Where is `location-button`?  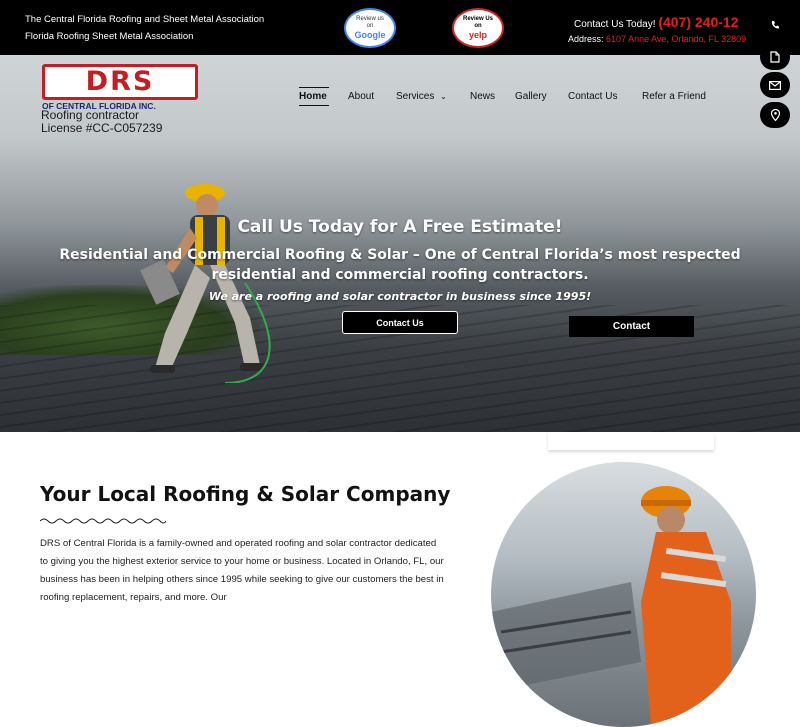
location-button is located at coordinates (775, 115).